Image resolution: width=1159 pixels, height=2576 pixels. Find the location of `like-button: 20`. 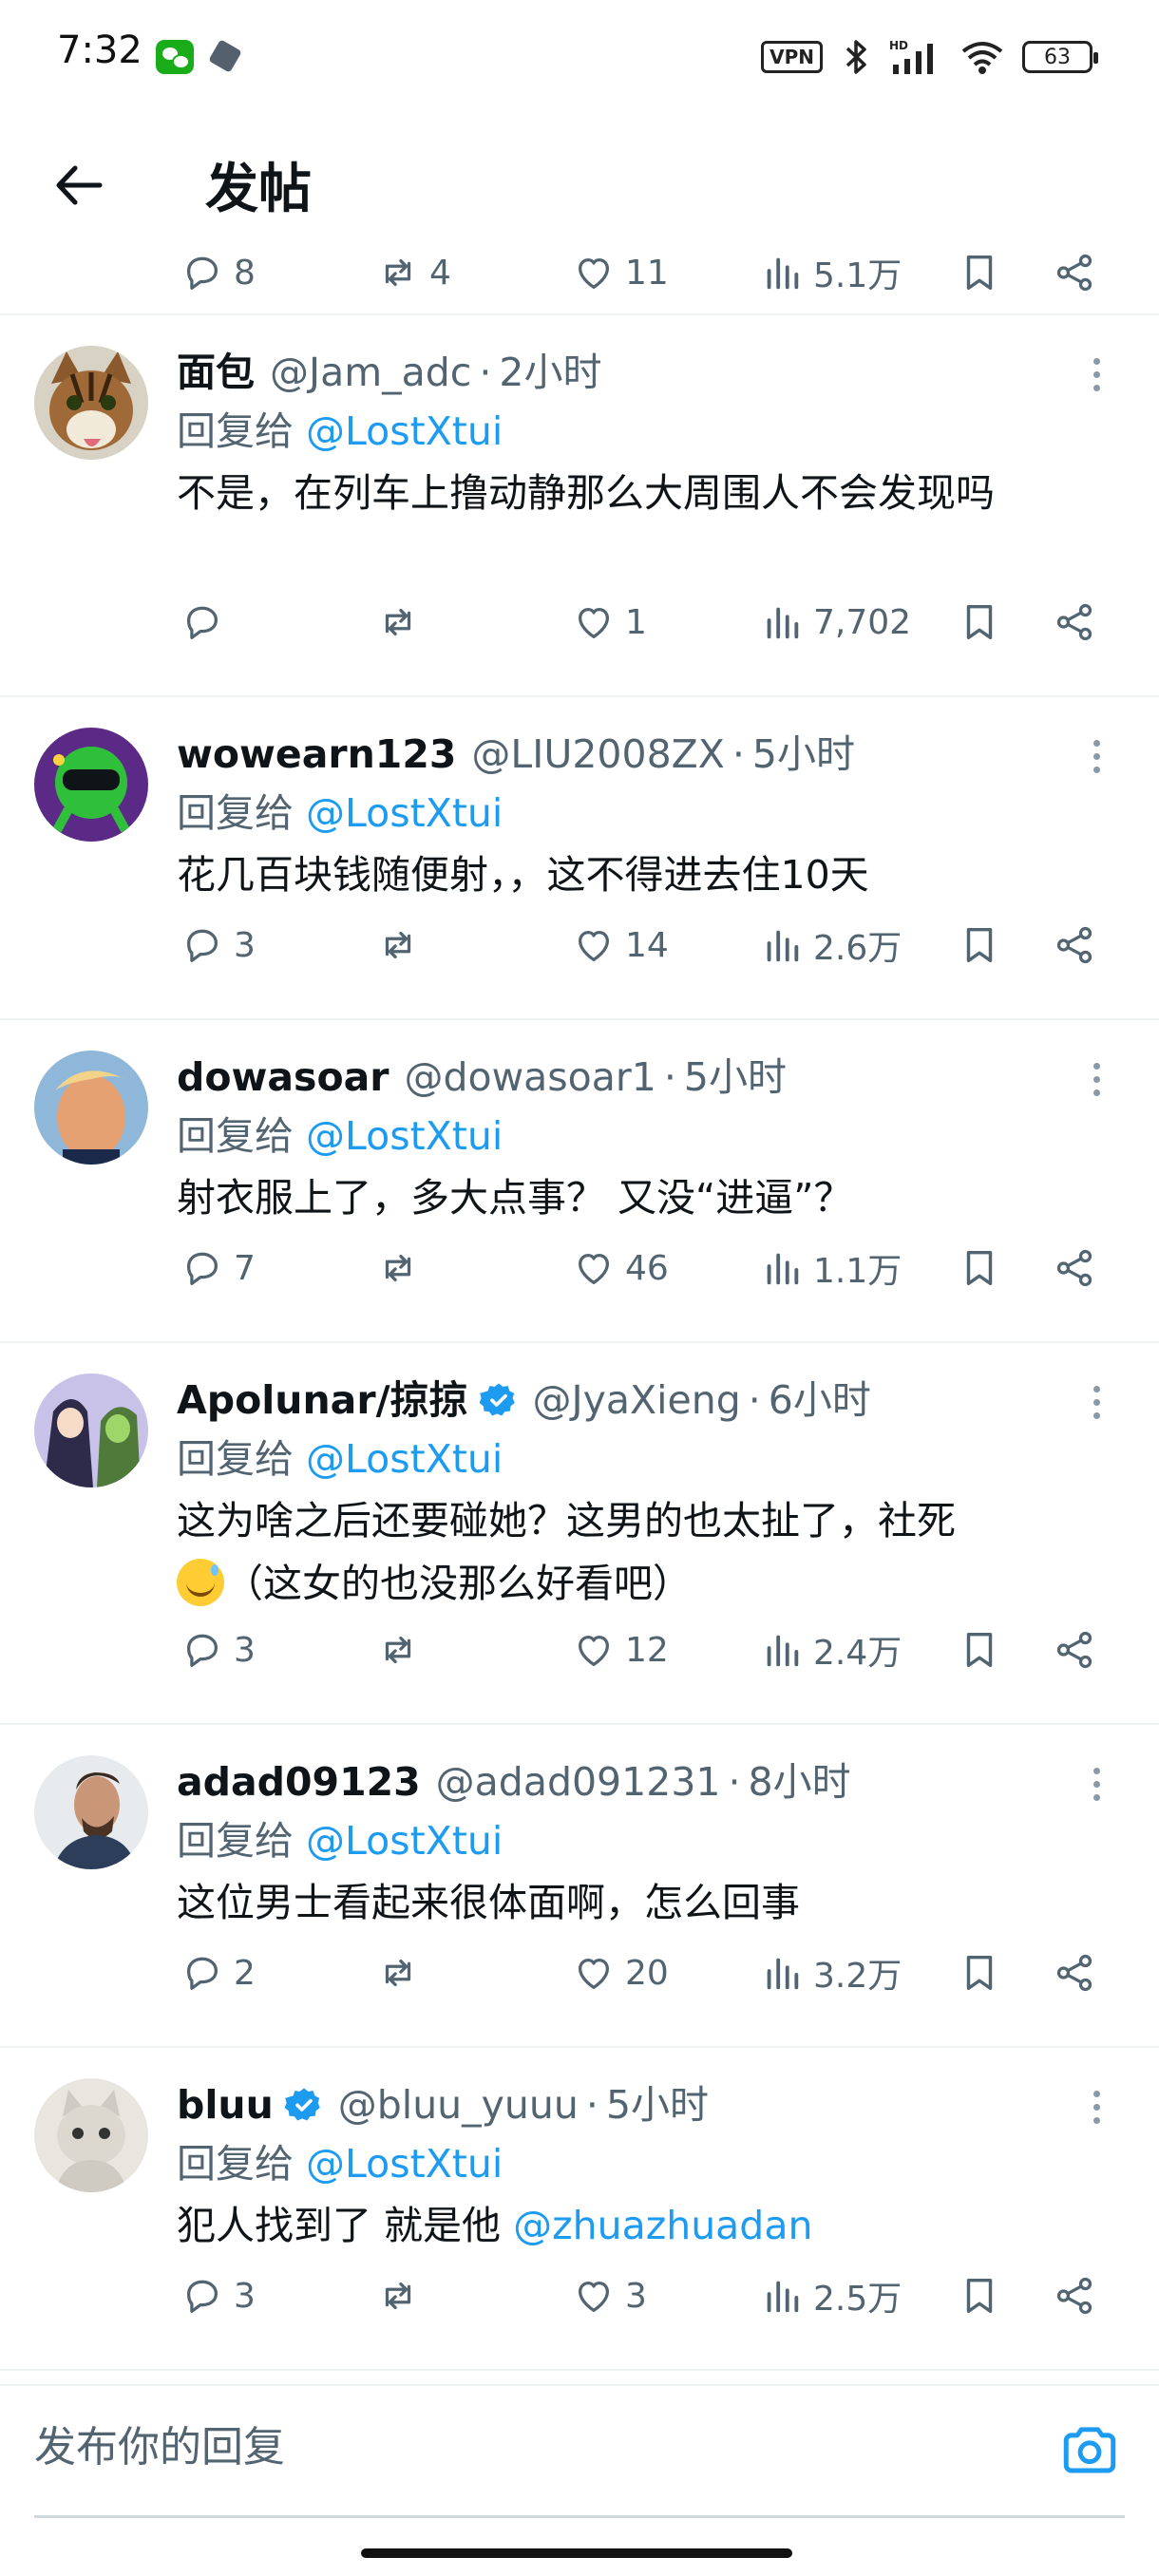

like-button: 20 is located at coordinates (620, 1973).